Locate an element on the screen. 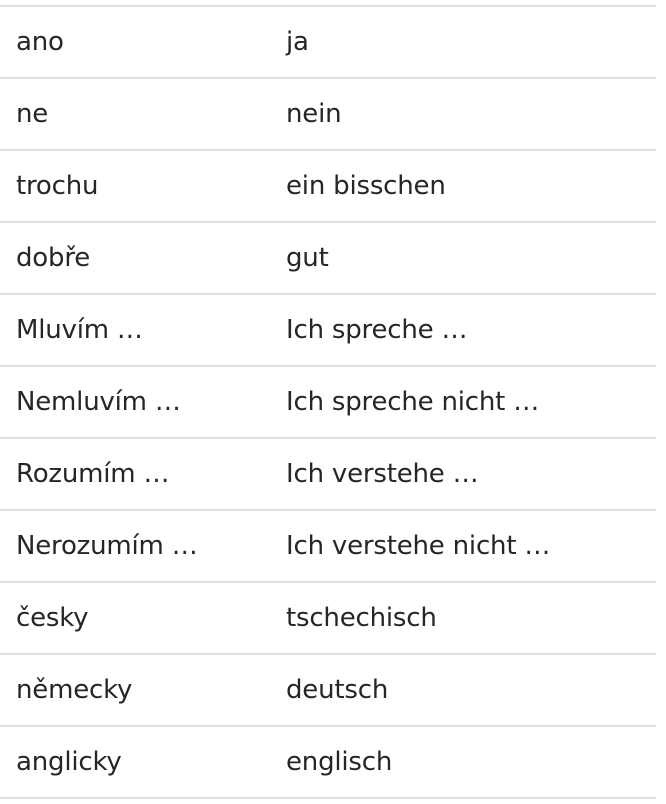 This screenshot has height=804, width=666. german-word: ein bisschen is located at coordinates (366, 186).